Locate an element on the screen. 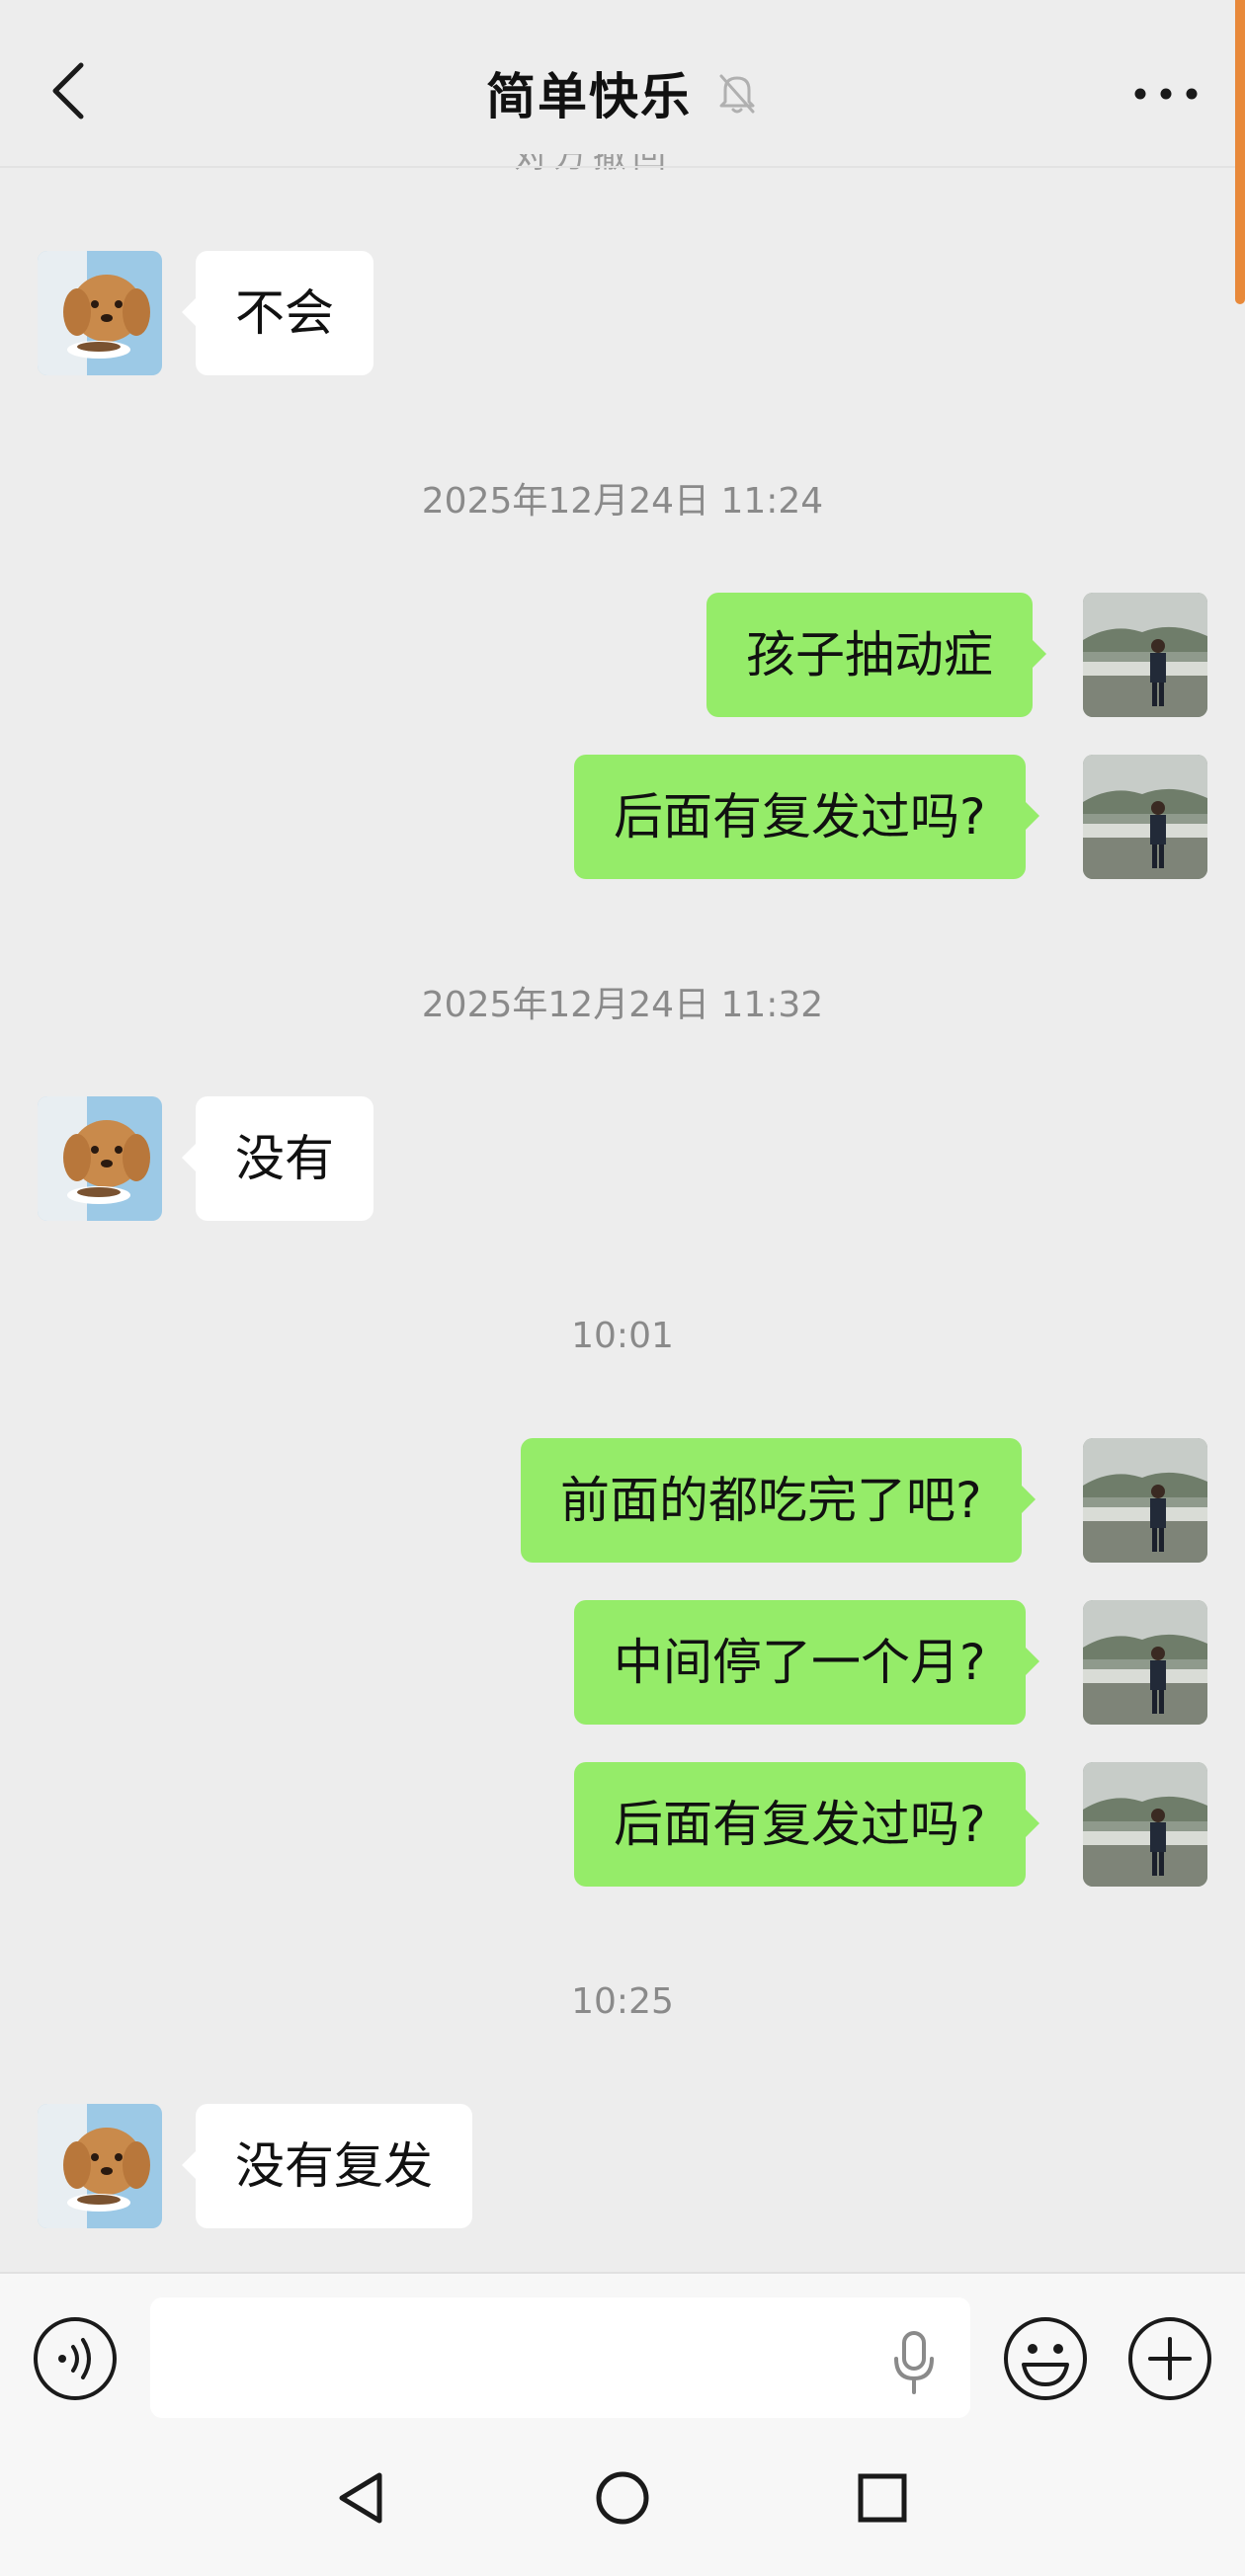  message-bubble-received: 没有 is located at coordinates (278, 1158).